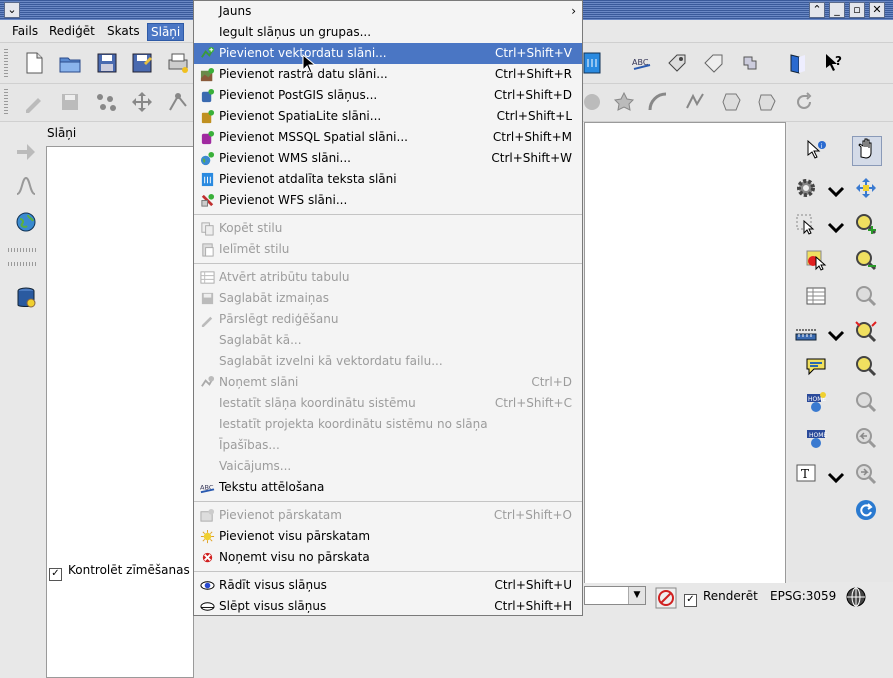 The width and height of the screenshot is (893, 678). I want to click on menu-item-paste-style: Ielīmēt stilu, so click(388, 249).